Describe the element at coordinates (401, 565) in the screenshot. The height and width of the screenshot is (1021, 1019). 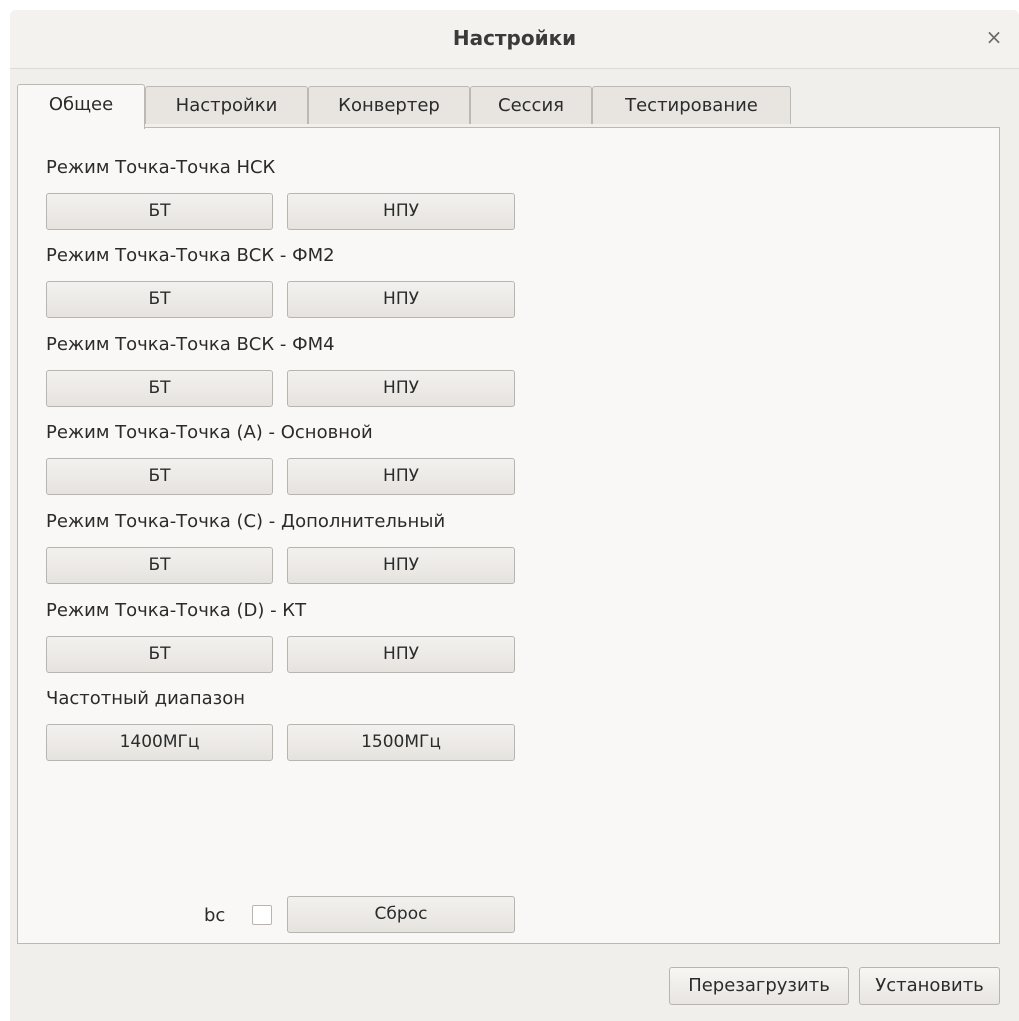
I see `c-additional-npu-button: НПУ` at that location.